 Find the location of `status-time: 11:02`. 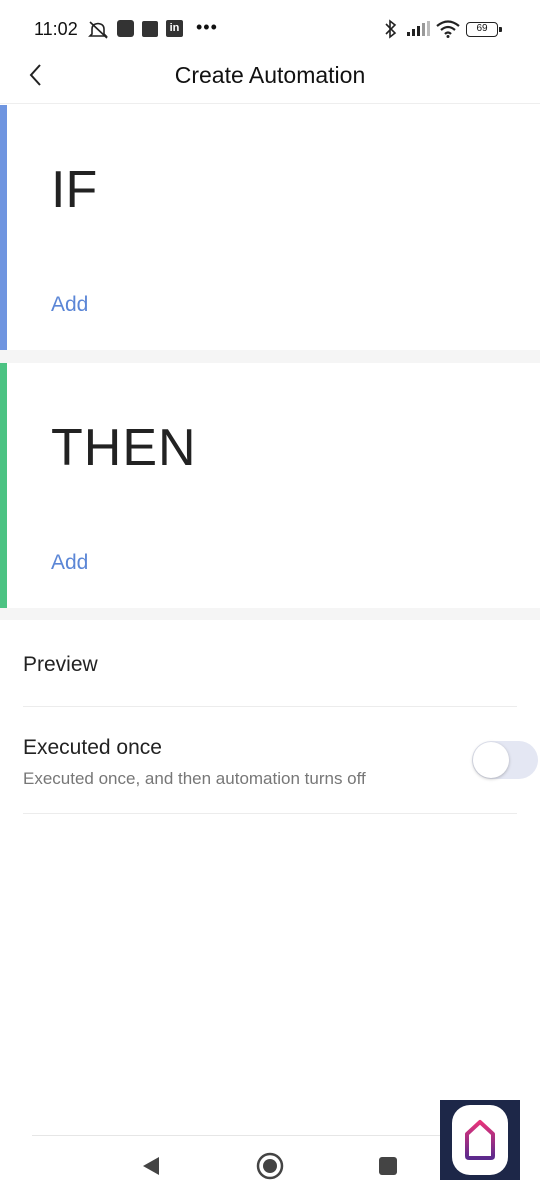

status-time: 11:02 is located at coordinates (56, 29).